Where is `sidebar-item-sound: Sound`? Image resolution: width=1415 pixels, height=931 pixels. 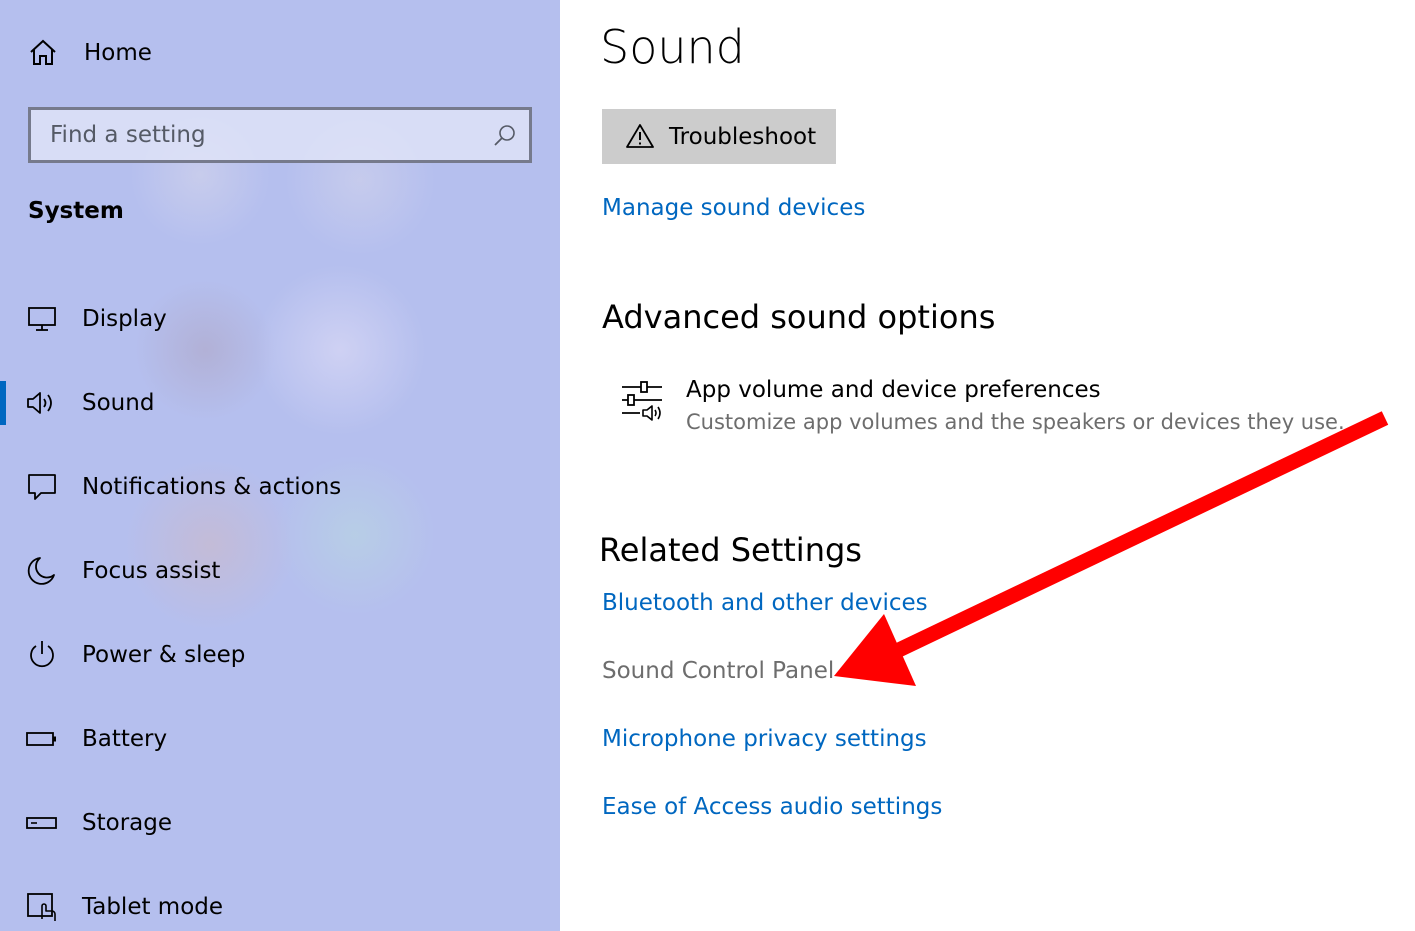 sidebar-item-sound: Sound is located at coordinates (280, 403).